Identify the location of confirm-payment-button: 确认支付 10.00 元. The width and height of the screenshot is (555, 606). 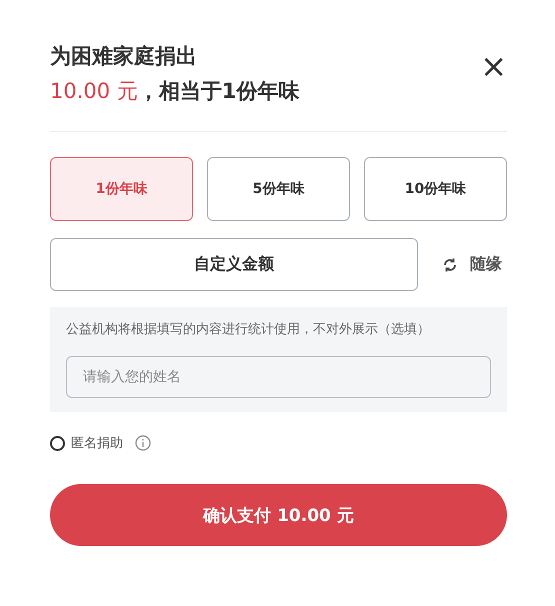
(278, 515).